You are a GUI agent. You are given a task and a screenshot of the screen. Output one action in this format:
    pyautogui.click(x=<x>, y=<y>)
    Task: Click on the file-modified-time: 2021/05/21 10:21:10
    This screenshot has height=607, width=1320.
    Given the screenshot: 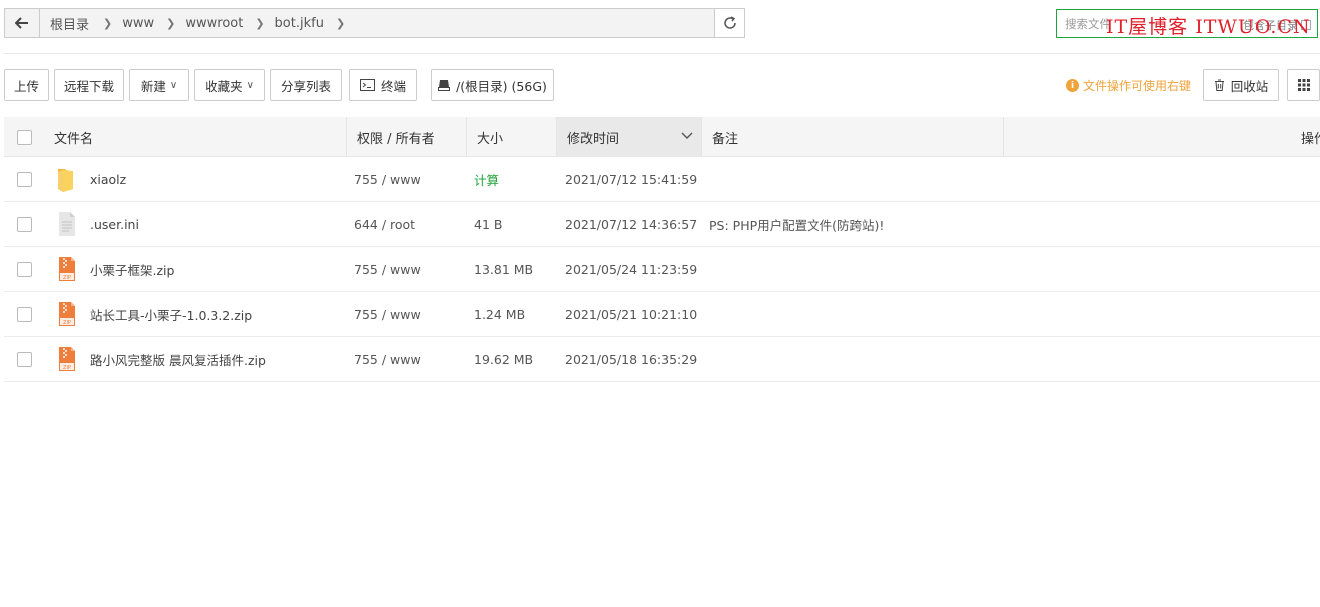 What is the action you would take?
    pyautogui.click(x=631, y=314)
    